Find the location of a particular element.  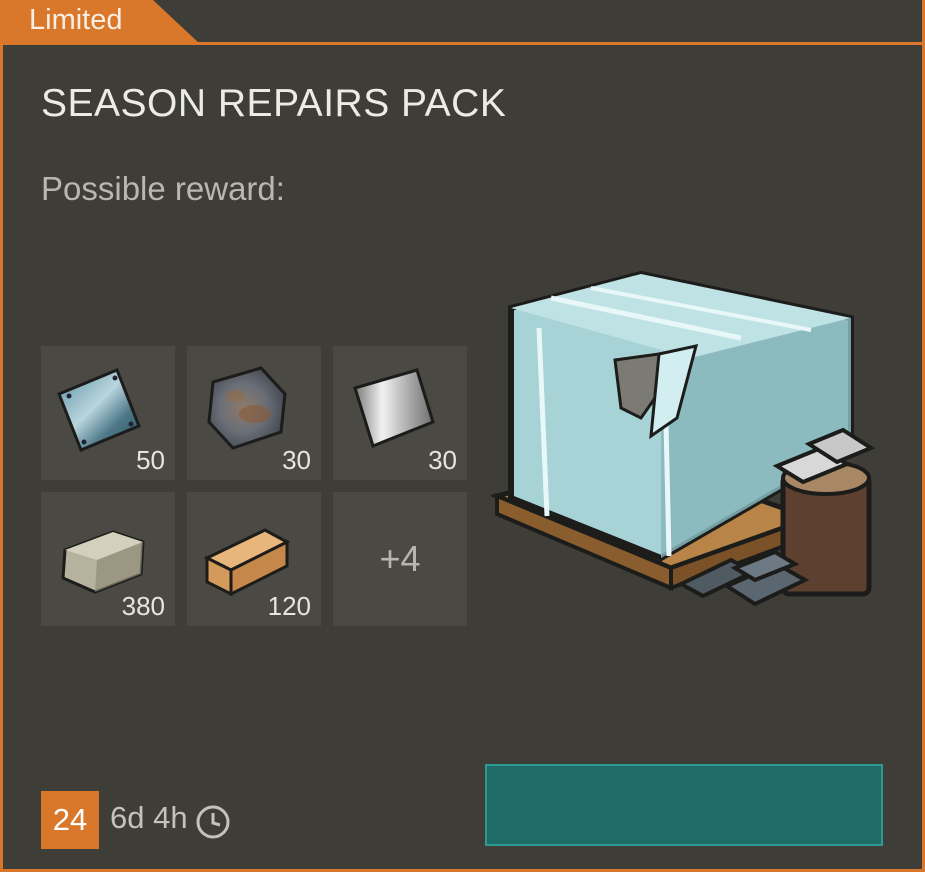

stone-block-icon is located at coordinates (103, 562).